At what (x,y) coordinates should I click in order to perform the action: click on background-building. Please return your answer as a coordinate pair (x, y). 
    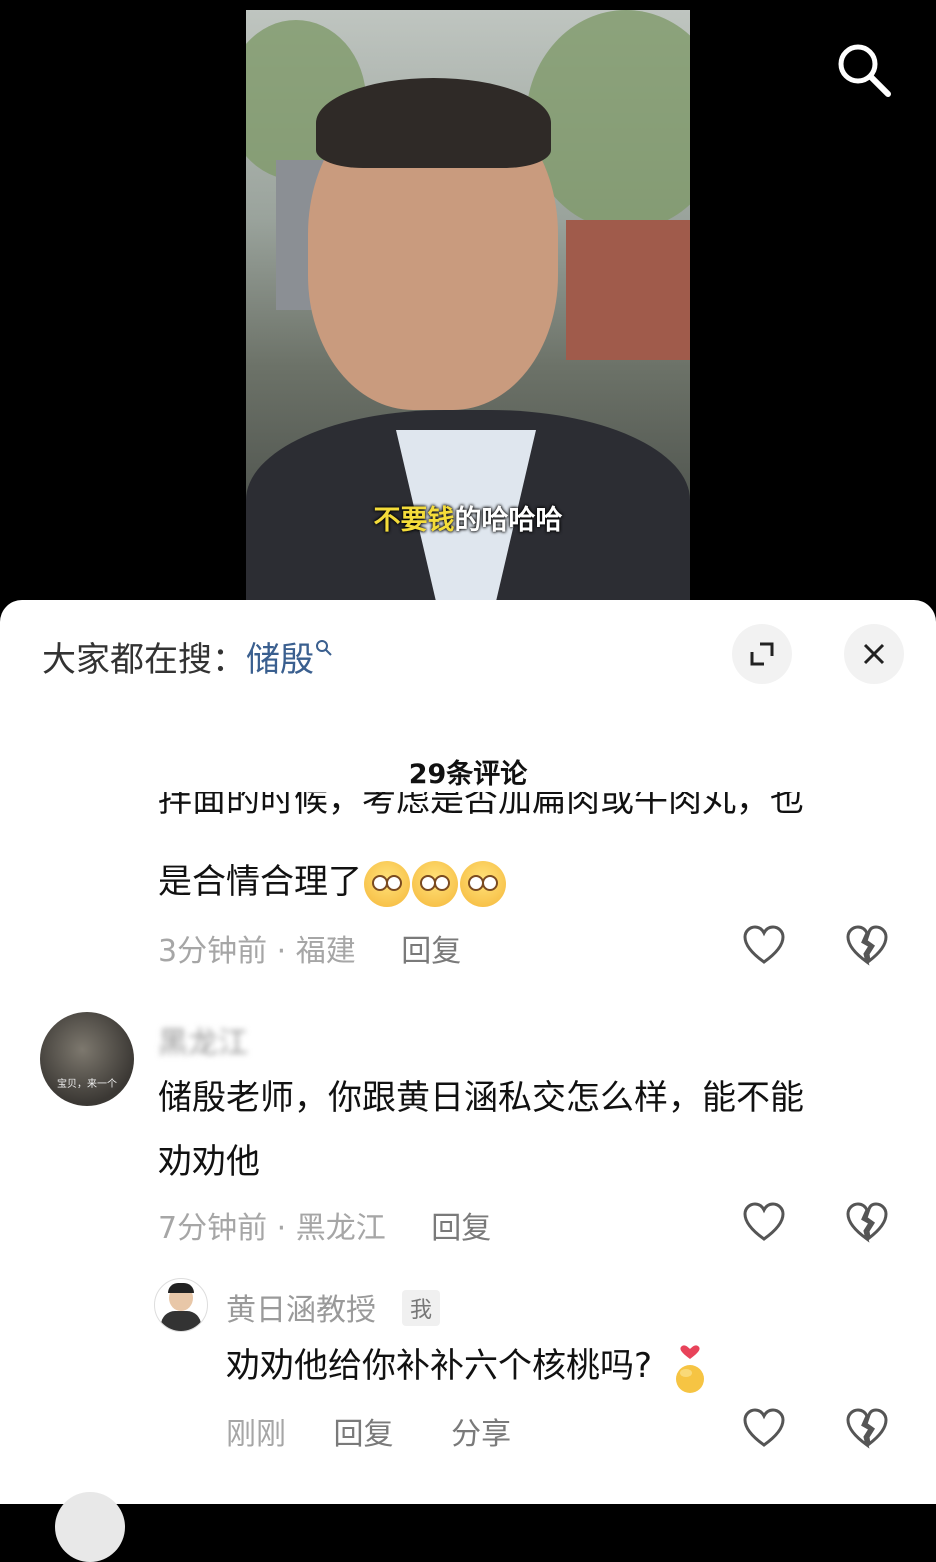
    Looking at the image, I should click on (628, 290).